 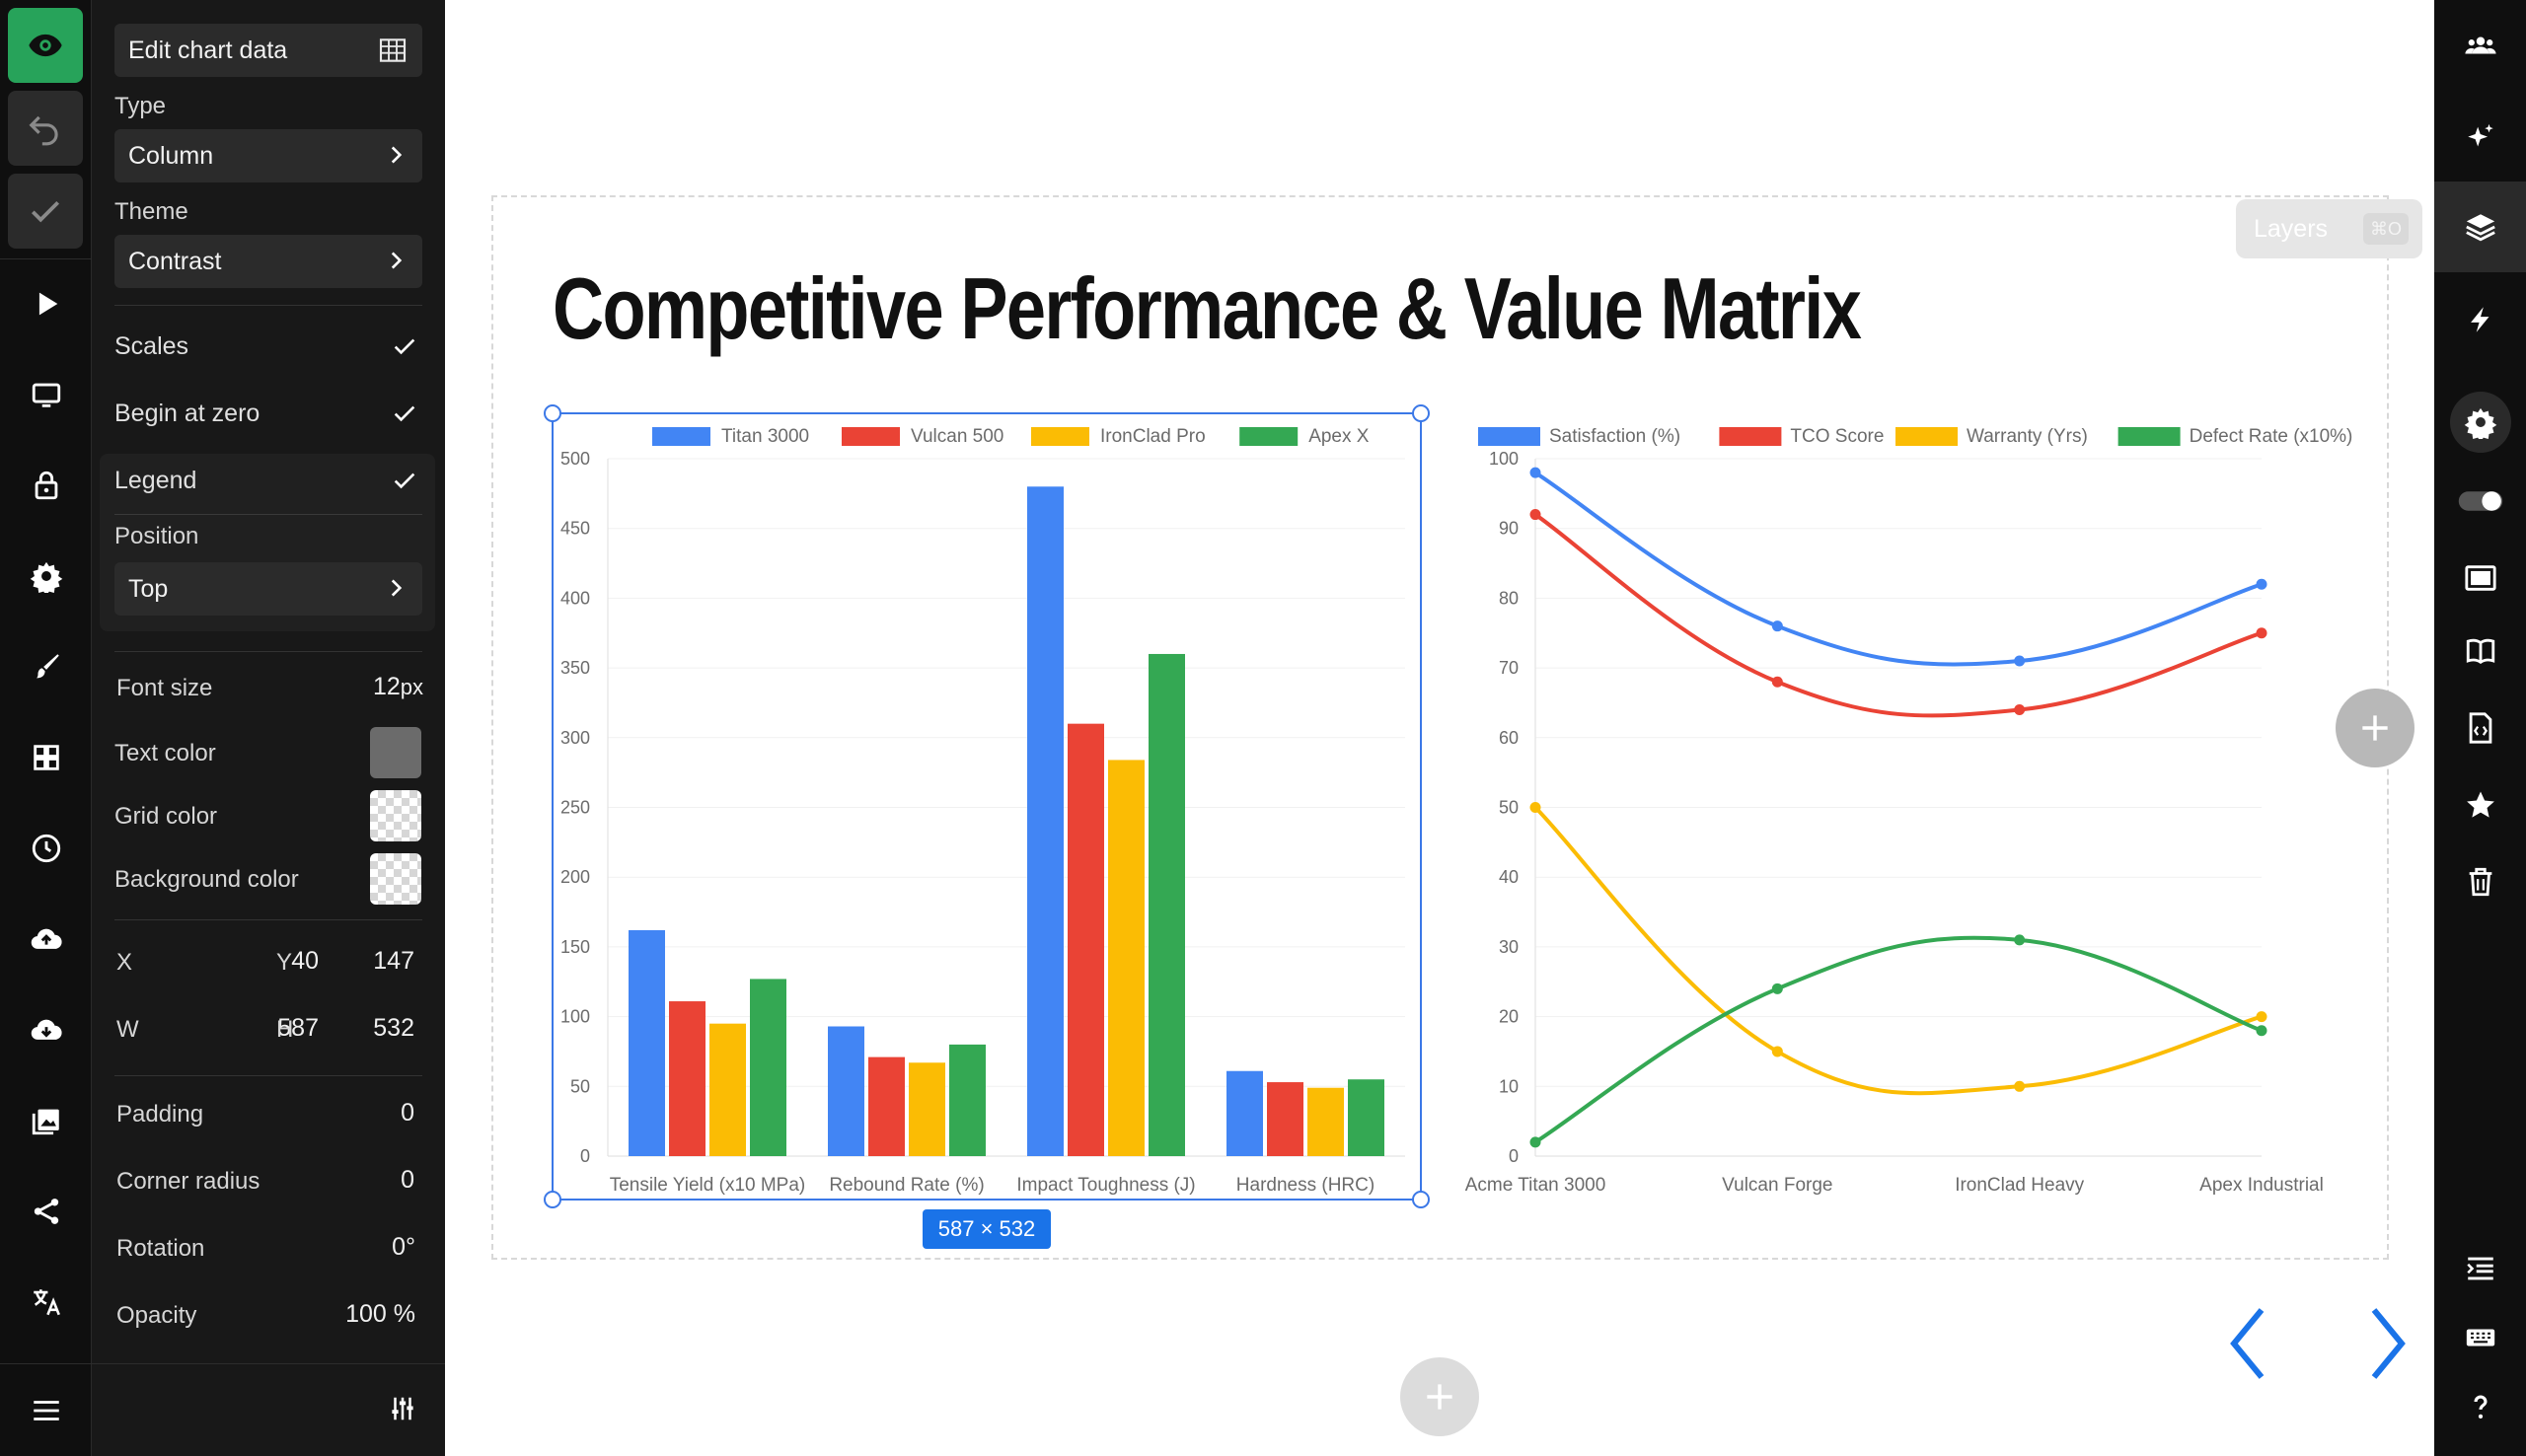 I want to click on animate-button, so click(x=2480, y=319).